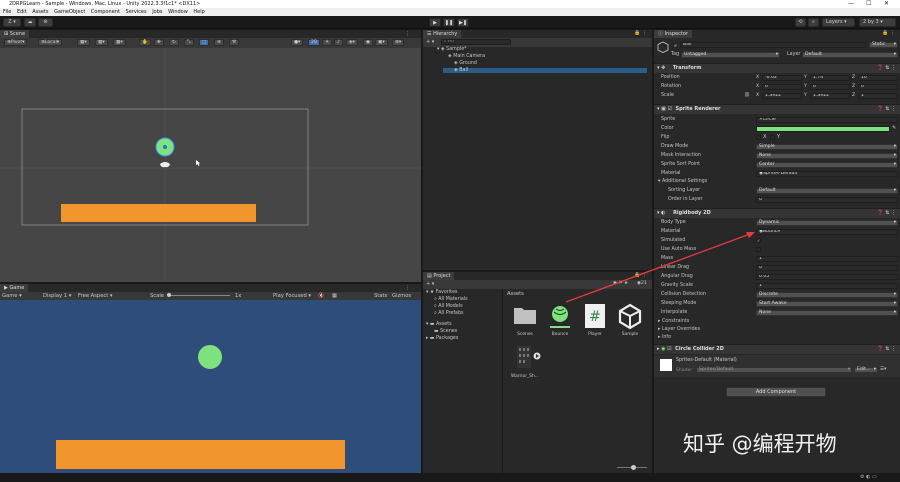 This screenshot has width=900, height=482. I want to click on position-x-field: -0.02, so click(782, 78).